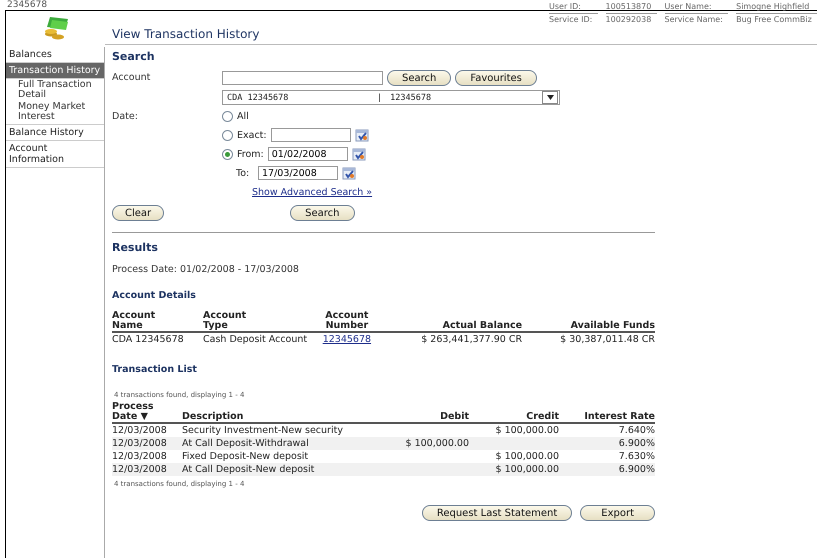 The width and height of the screenshot is (817, 558). Describe the element at coordinates (285, 443) in the screenshot. I see `table-cell: At Call Deposit-Withdrawal` at that location.